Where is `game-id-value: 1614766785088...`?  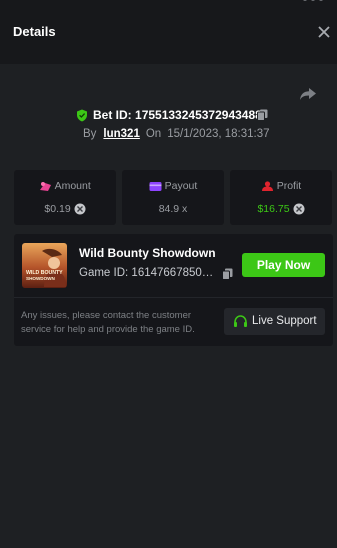 game-id-value: 1614766785088... is located at coordinates (175, 273).